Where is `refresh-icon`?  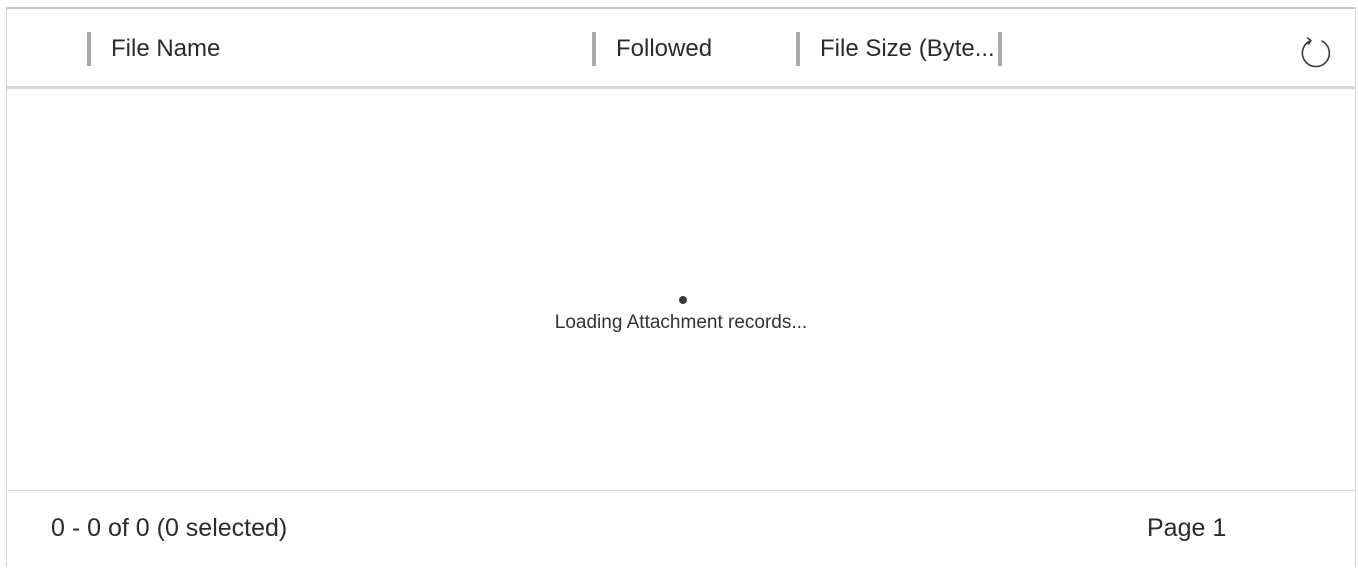
refresh-icon is located at coordinates (1316, 52).